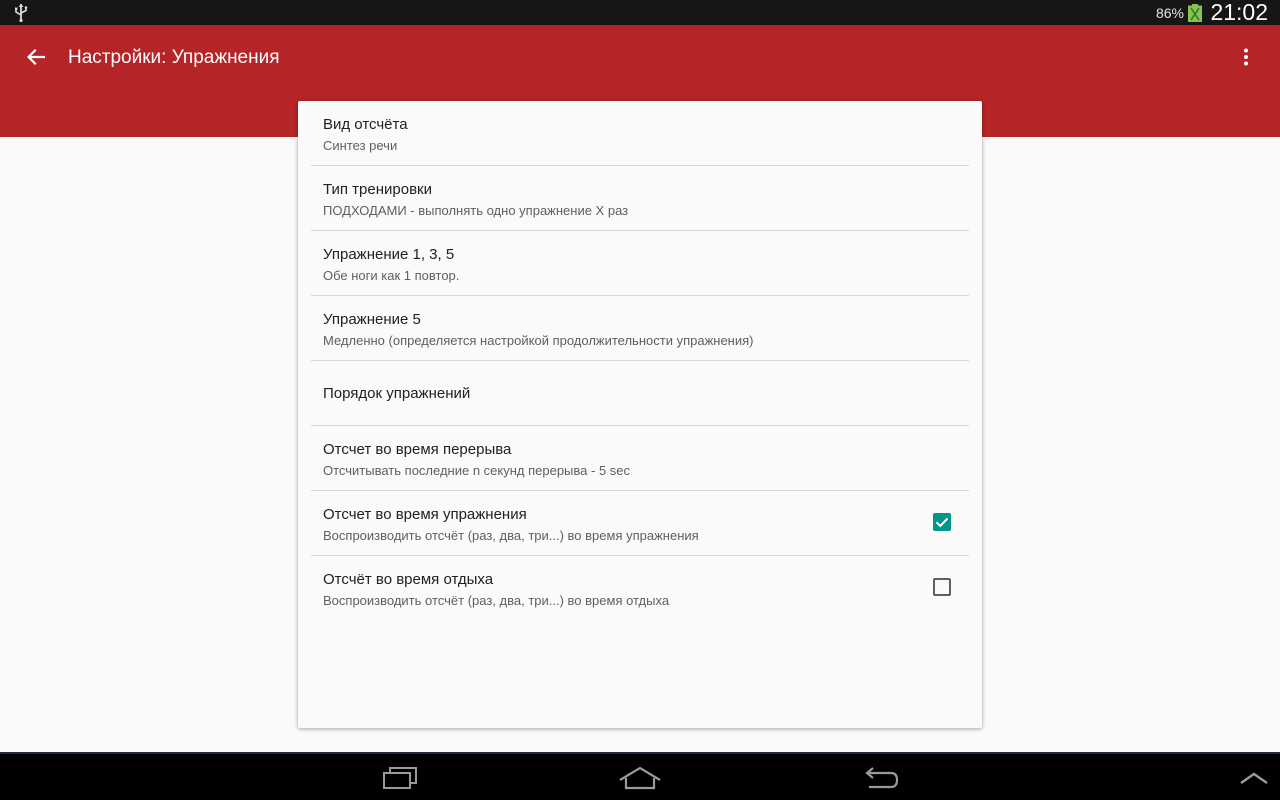 Image resolution: width=1280 pixels, height=800 pixels. I want to click on back-icon, so click(882, 778).